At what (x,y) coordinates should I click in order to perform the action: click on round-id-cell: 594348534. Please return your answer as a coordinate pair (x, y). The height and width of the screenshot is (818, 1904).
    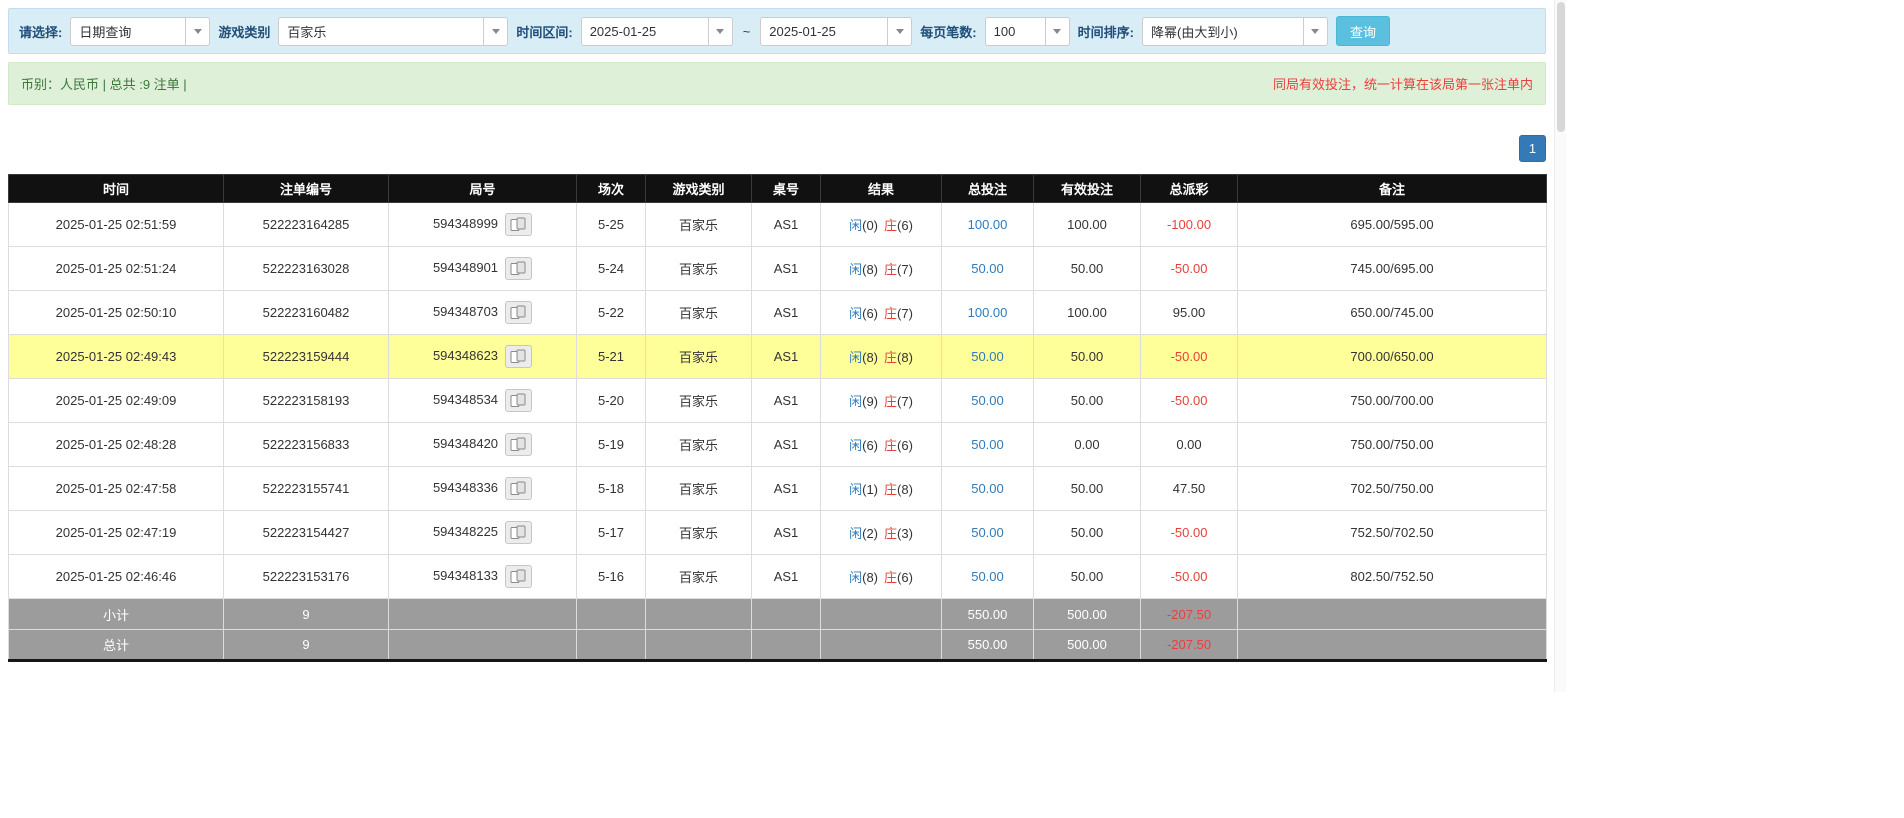
    Looking at the image, I should click on (482, 400).